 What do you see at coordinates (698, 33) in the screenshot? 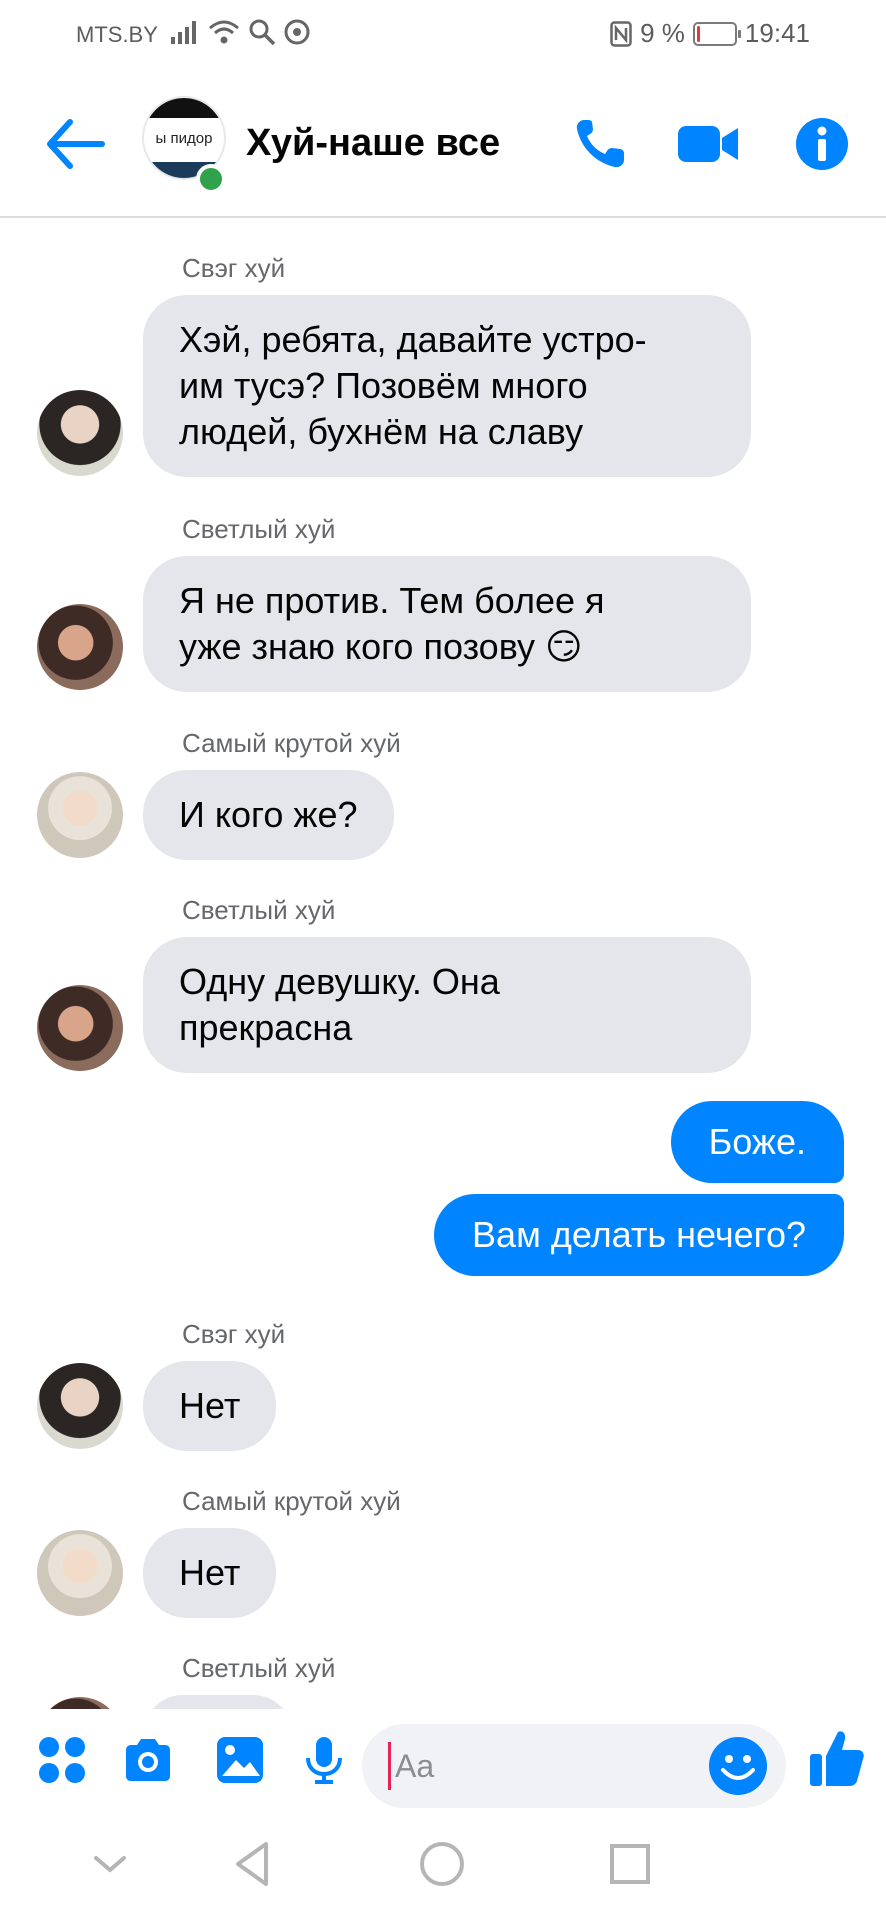
I see `battery-level` at bounding box center [698, 33].